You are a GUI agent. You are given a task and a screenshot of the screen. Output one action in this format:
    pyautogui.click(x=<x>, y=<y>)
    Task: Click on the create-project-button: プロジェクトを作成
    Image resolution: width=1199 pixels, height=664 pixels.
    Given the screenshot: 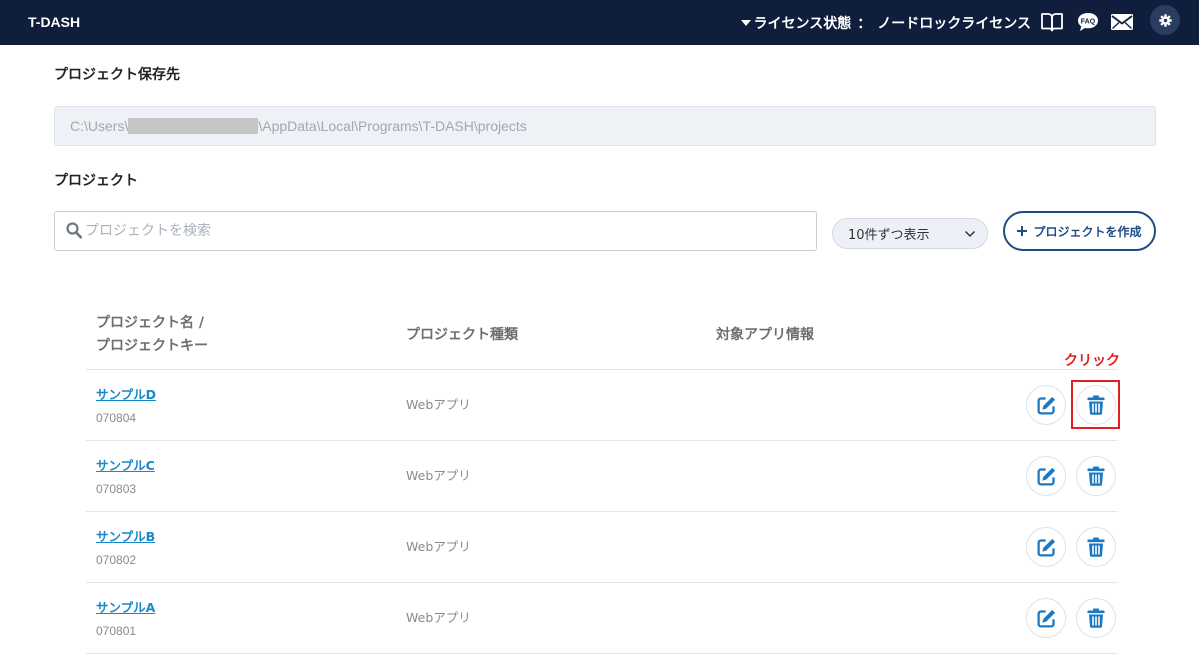 What is the action you would take?
    pyautogui.click(x=1079, y=231)
    